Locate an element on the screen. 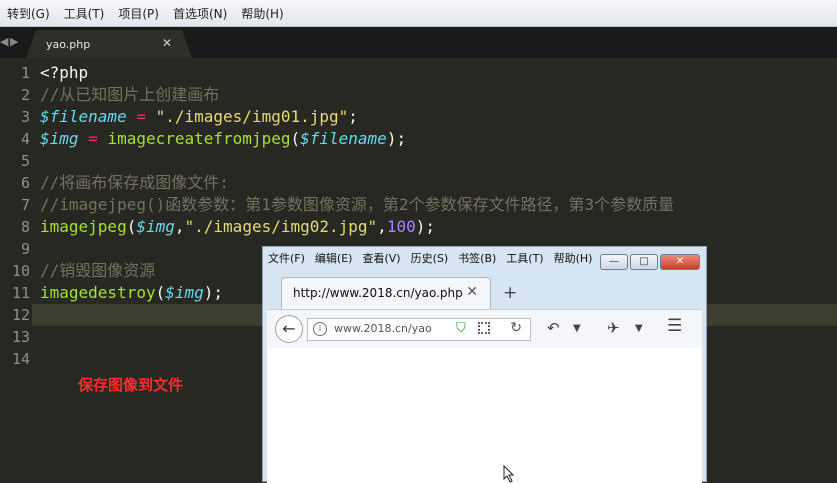  code-line-6: //将画布保存成图像文件: is located at coordinates (134, 182).